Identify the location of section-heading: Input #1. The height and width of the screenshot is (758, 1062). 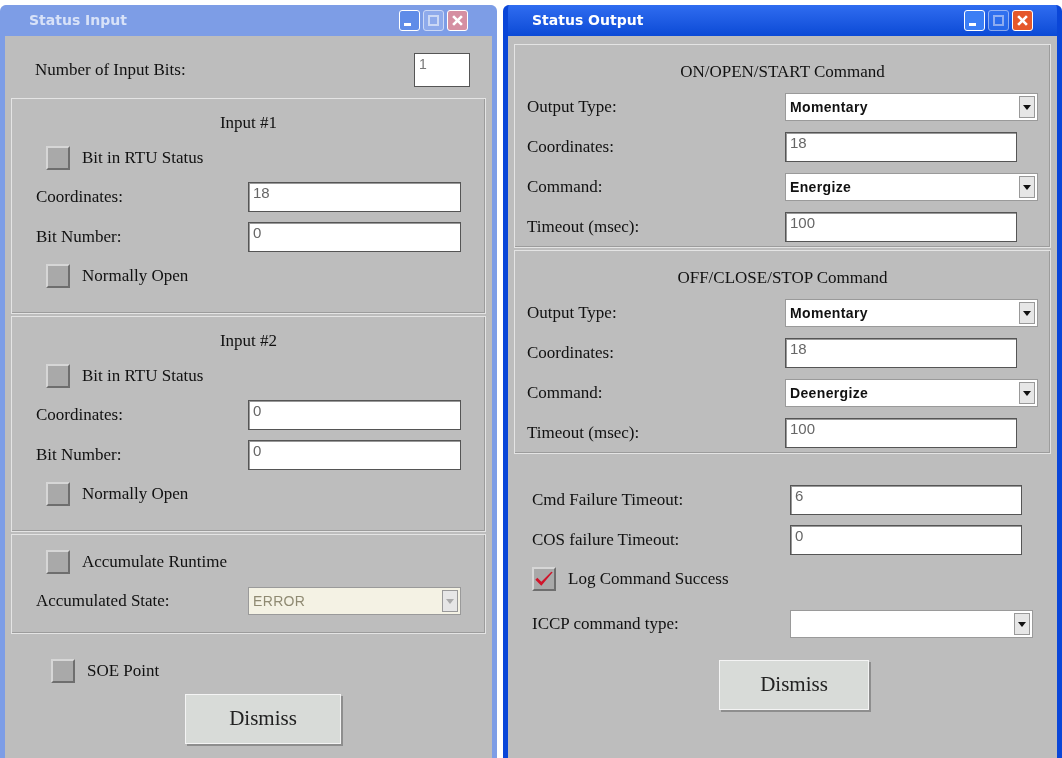
(248, 123).